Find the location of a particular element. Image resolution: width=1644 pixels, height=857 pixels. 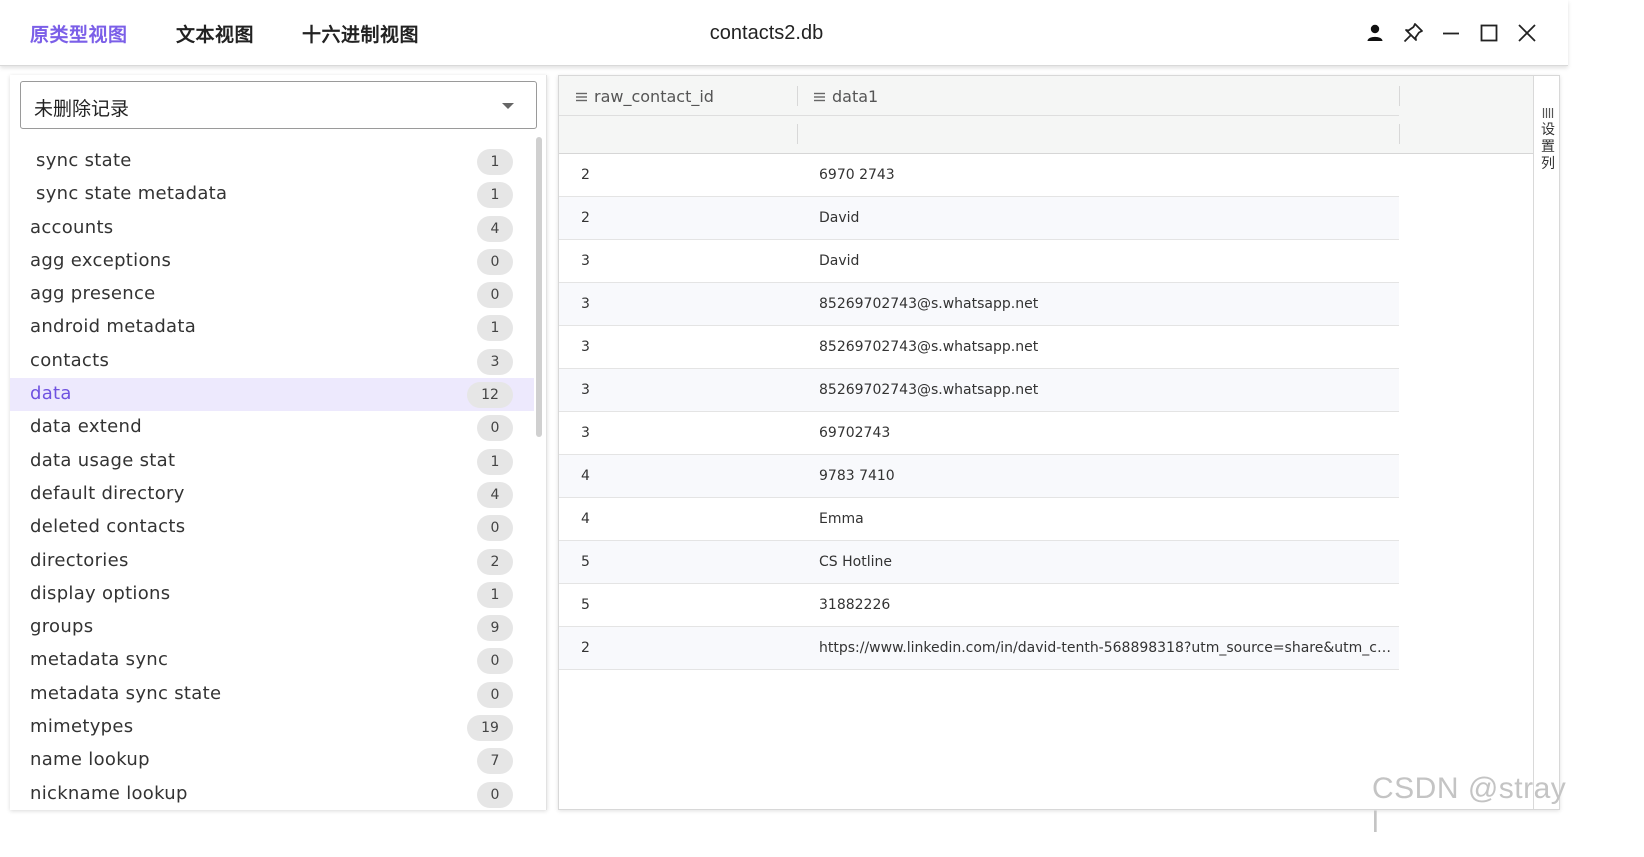

table-item-groups: groups 9 is located at coordinates (272, 627).